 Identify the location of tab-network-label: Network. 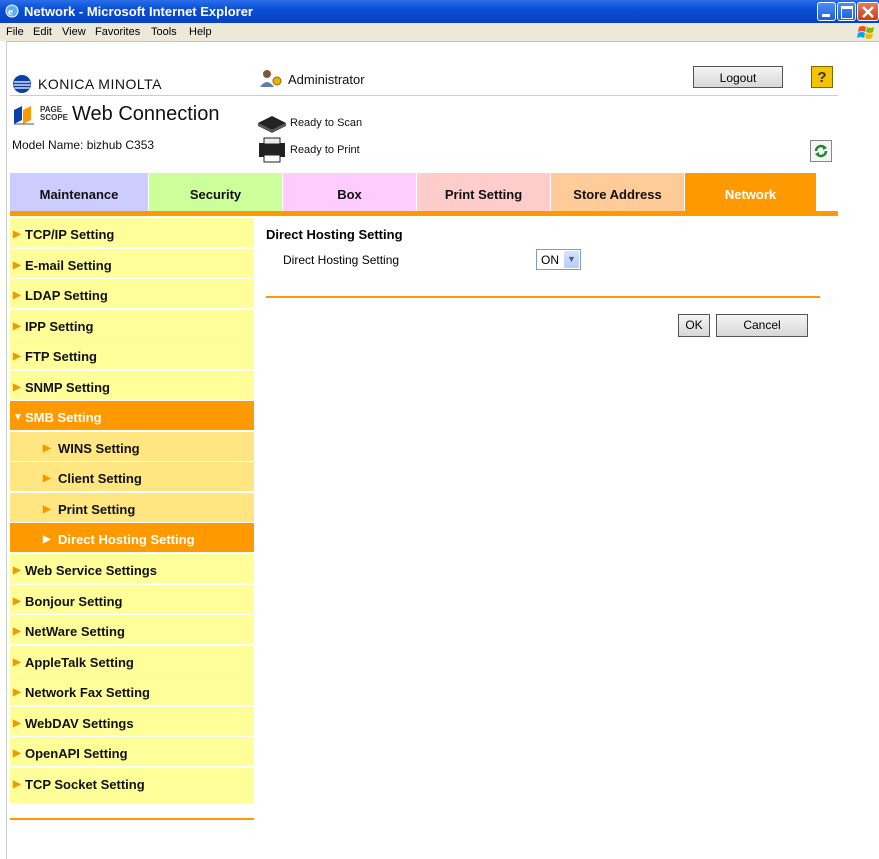
(750, 194).